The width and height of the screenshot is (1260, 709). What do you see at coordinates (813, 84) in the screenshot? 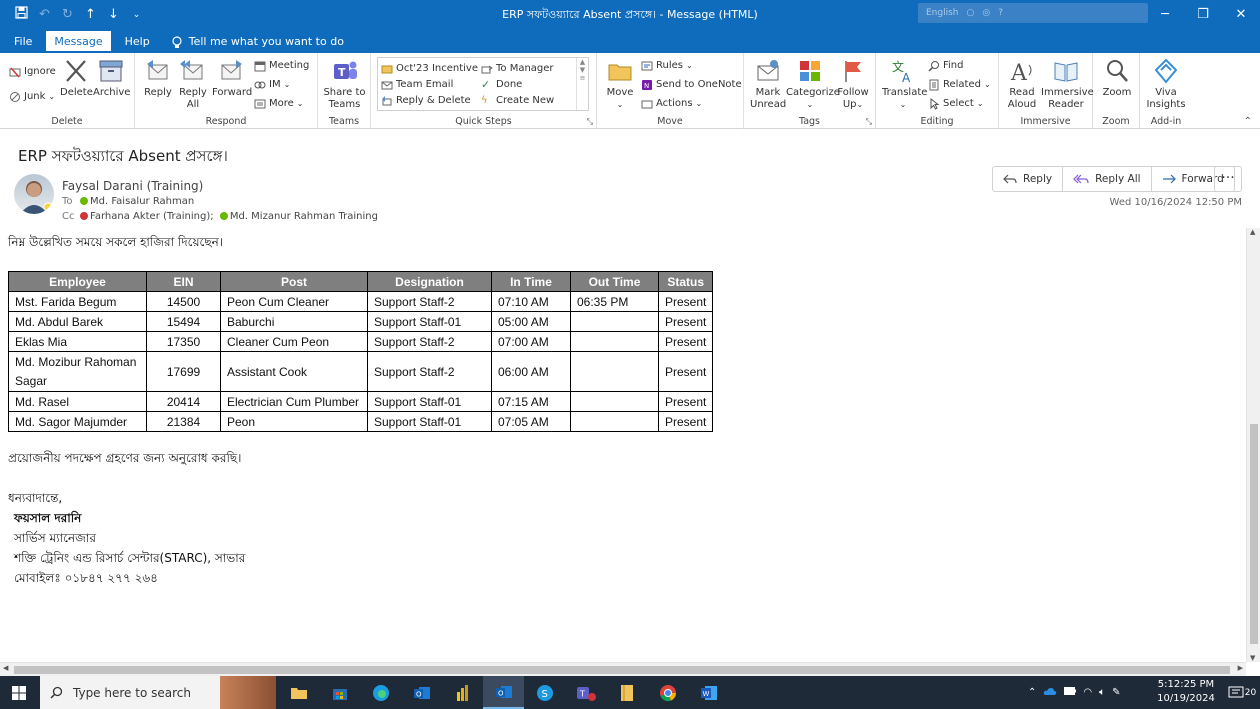
I see `categorize-button: Categorize ⌄` at bounding box center [813, 84].